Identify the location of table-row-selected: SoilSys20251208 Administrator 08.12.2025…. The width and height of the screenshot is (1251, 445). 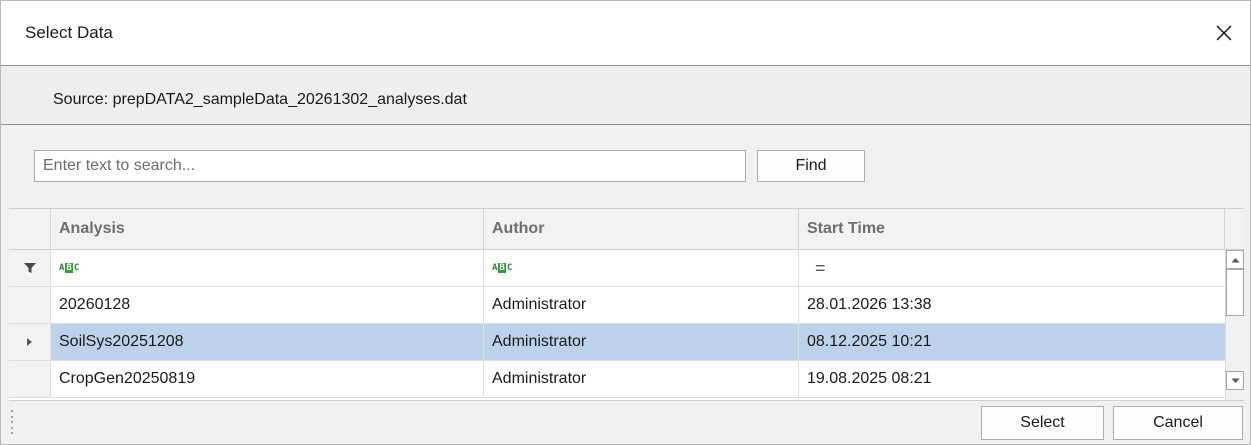
(617, 342).